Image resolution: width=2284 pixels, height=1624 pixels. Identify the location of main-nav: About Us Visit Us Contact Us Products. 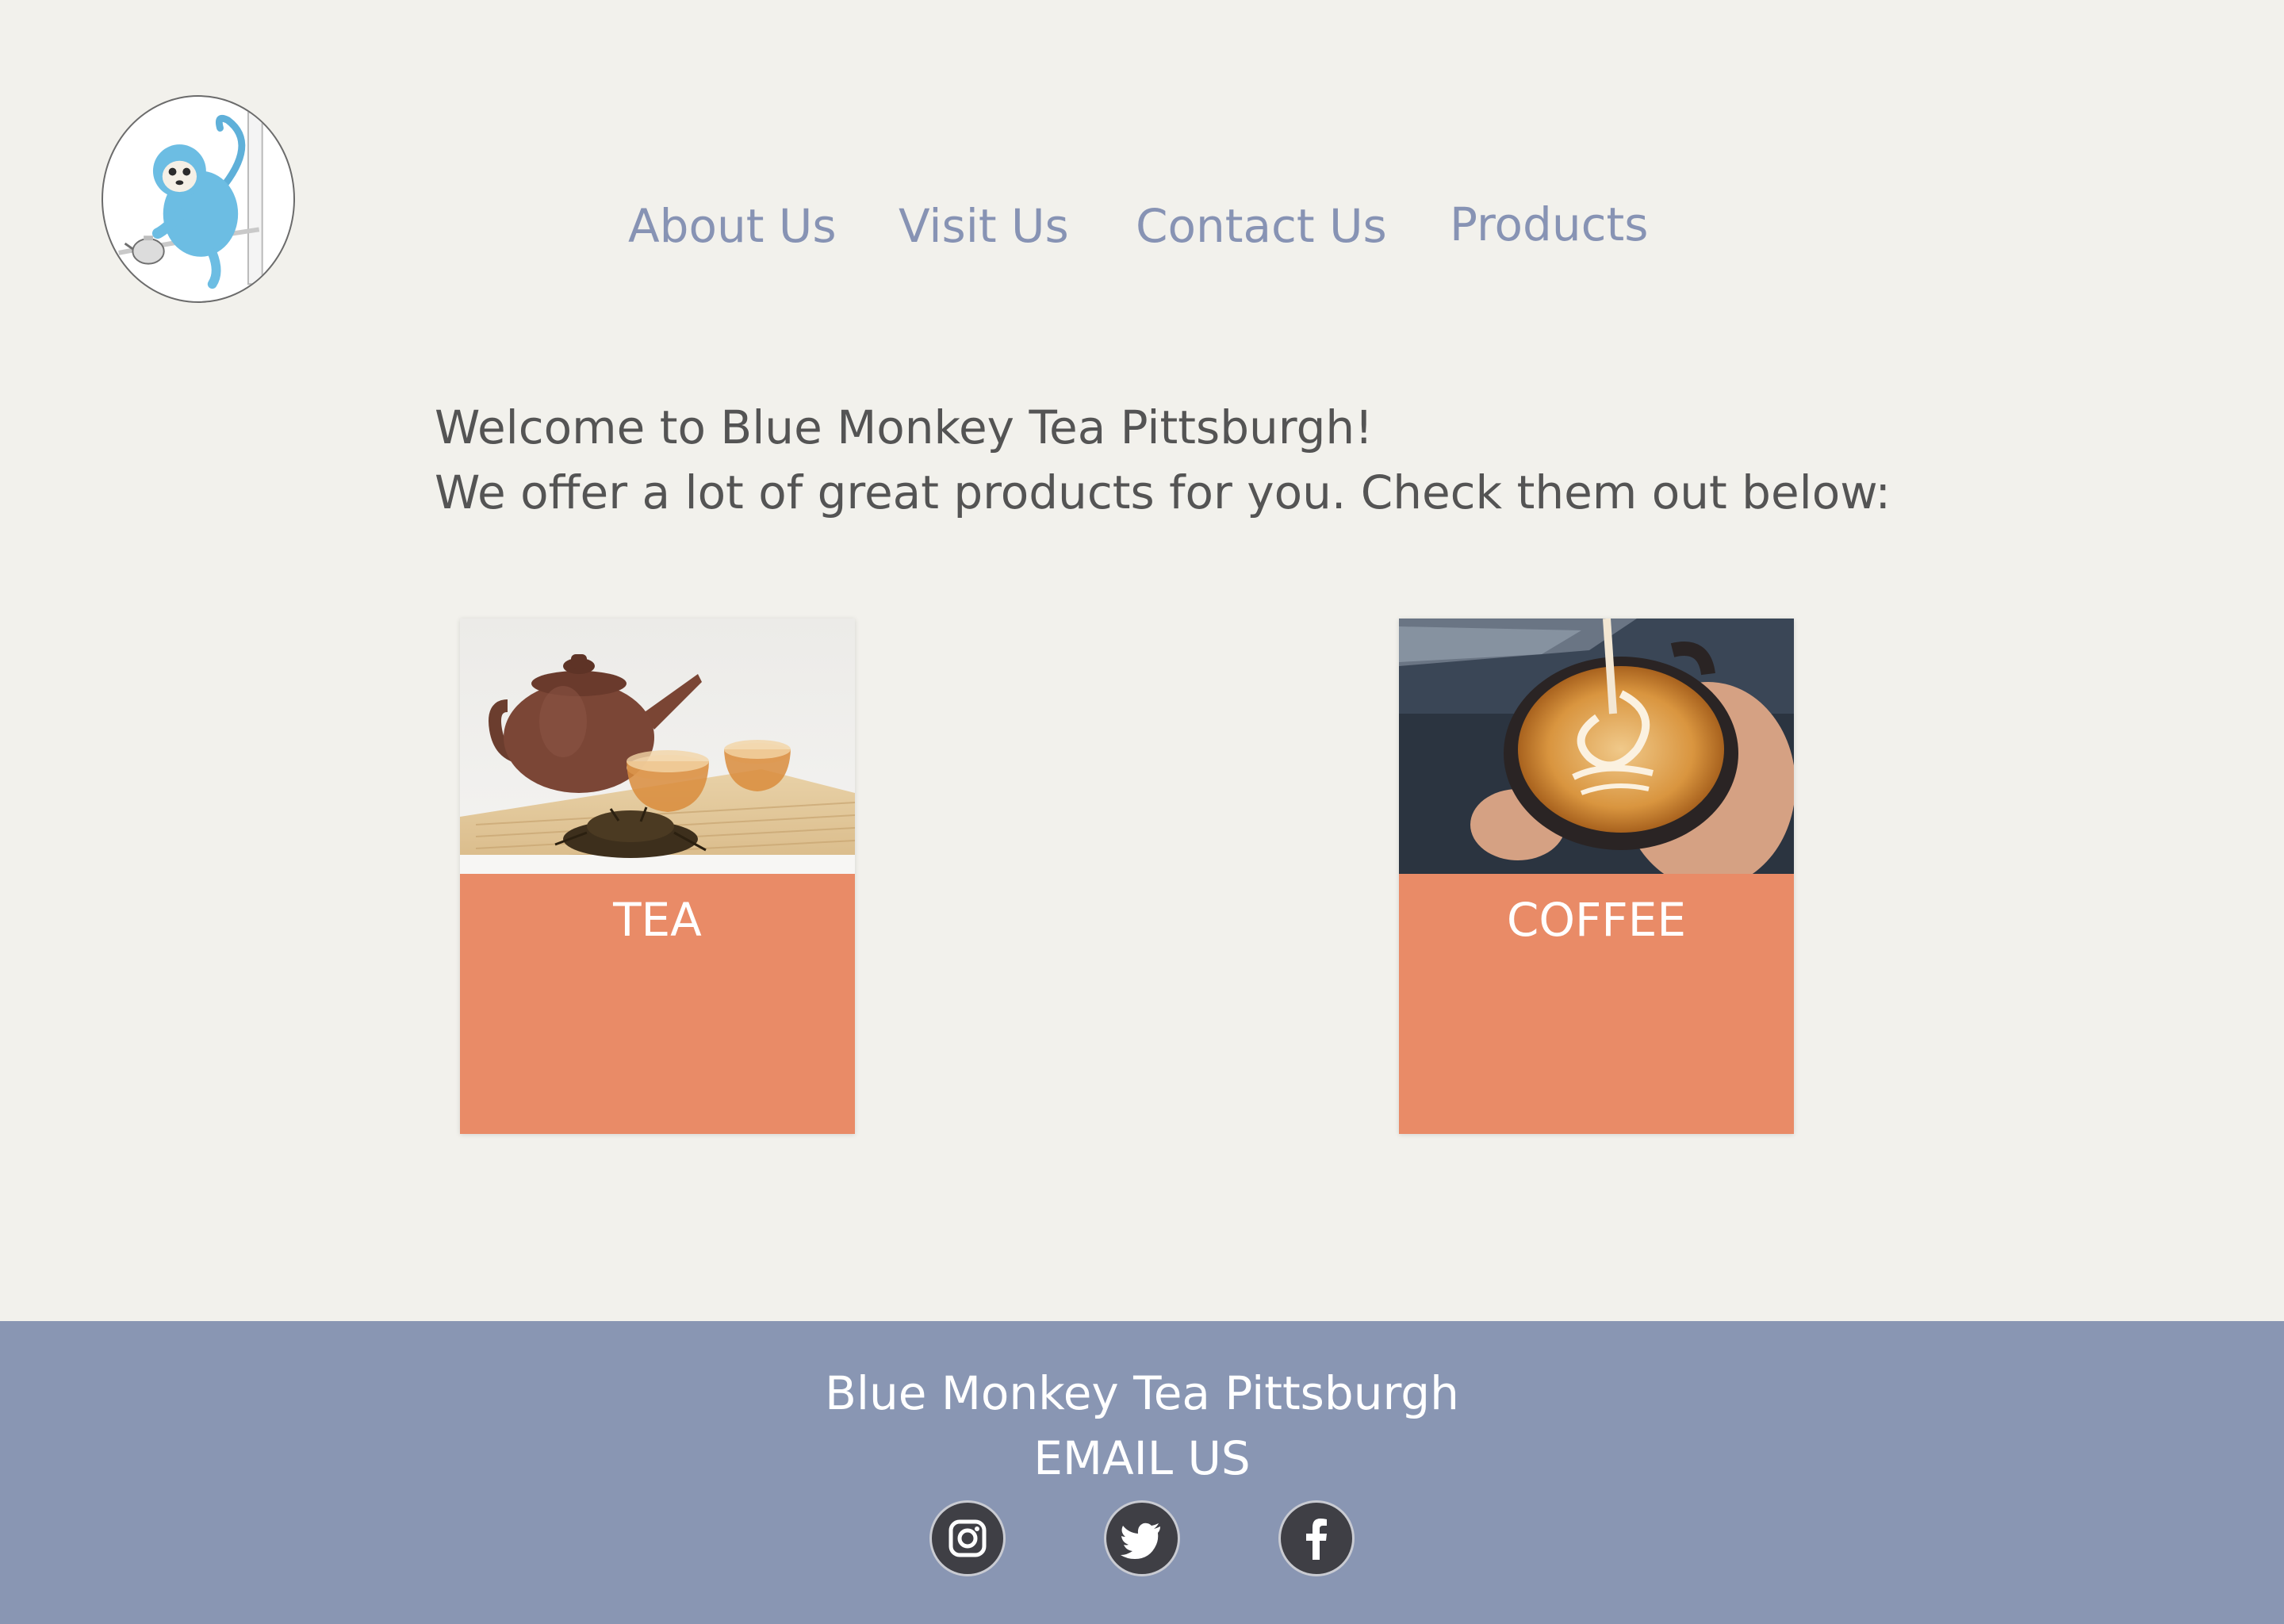
(1142, 226).